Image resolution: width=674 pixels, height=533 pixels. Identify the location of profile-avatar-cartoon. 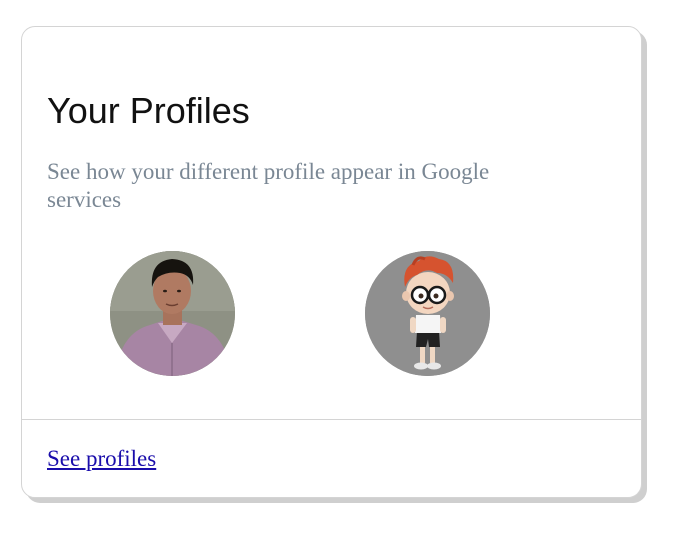
(427, 313).